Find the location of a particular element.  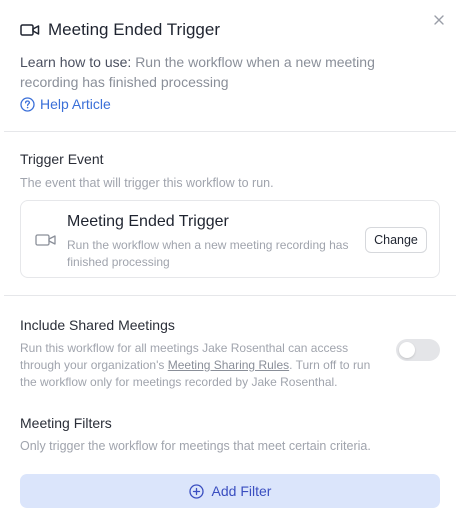

toggle-knob is located at coordinates (407, 350).